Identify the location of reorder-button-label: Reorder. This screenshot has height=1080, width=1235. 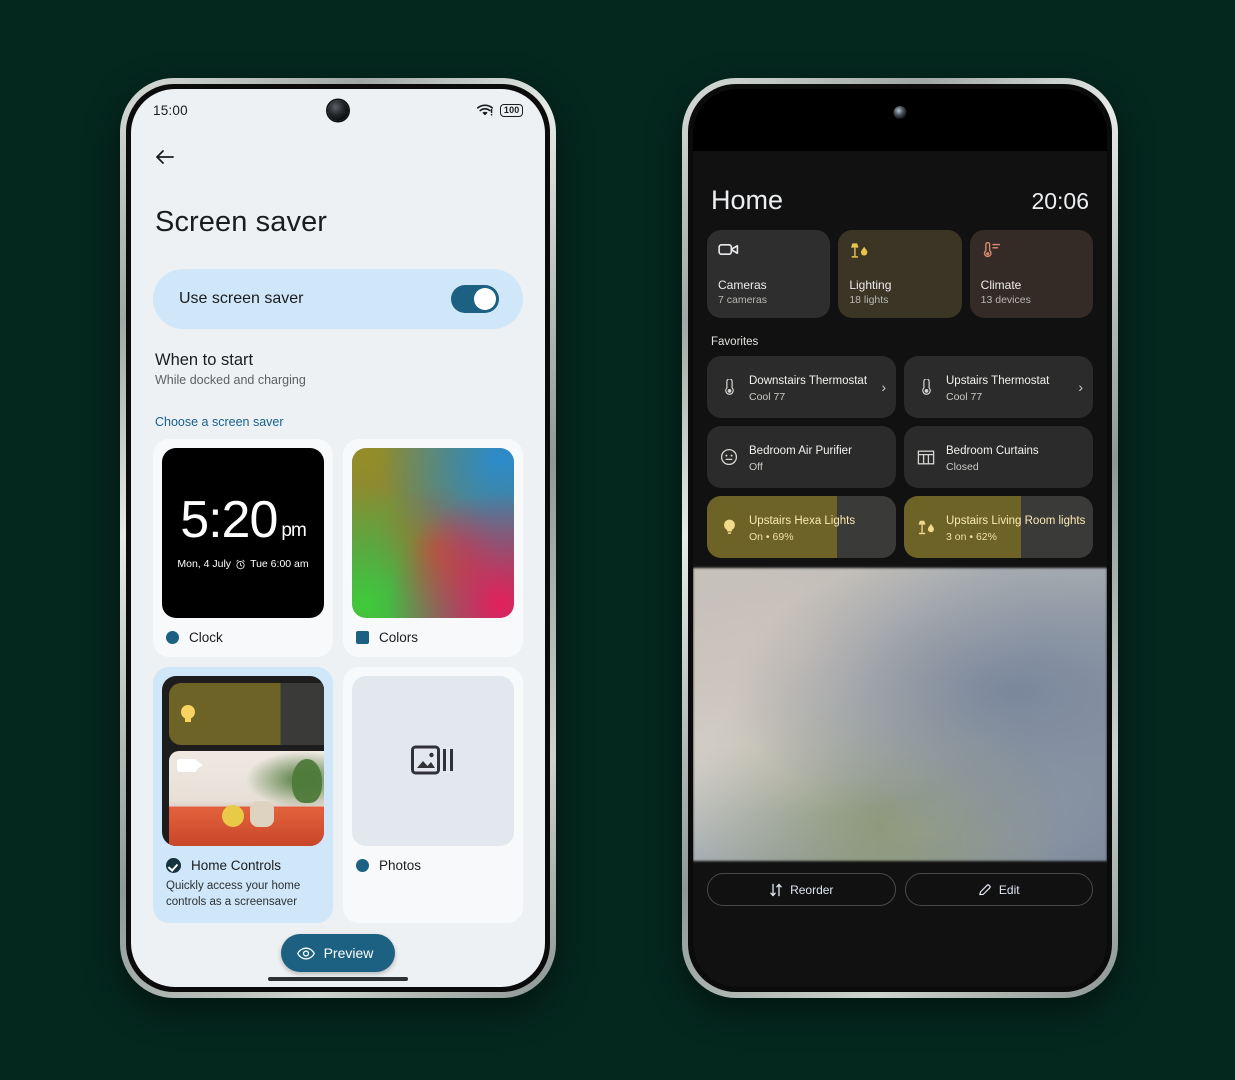
(812, 889).